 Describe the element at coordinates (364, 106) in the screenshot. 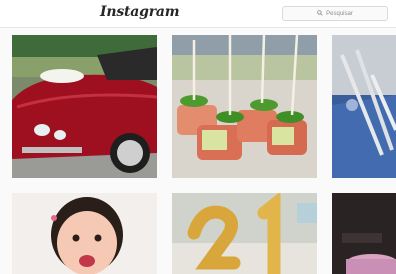

I see `post-cutlery` at that location.